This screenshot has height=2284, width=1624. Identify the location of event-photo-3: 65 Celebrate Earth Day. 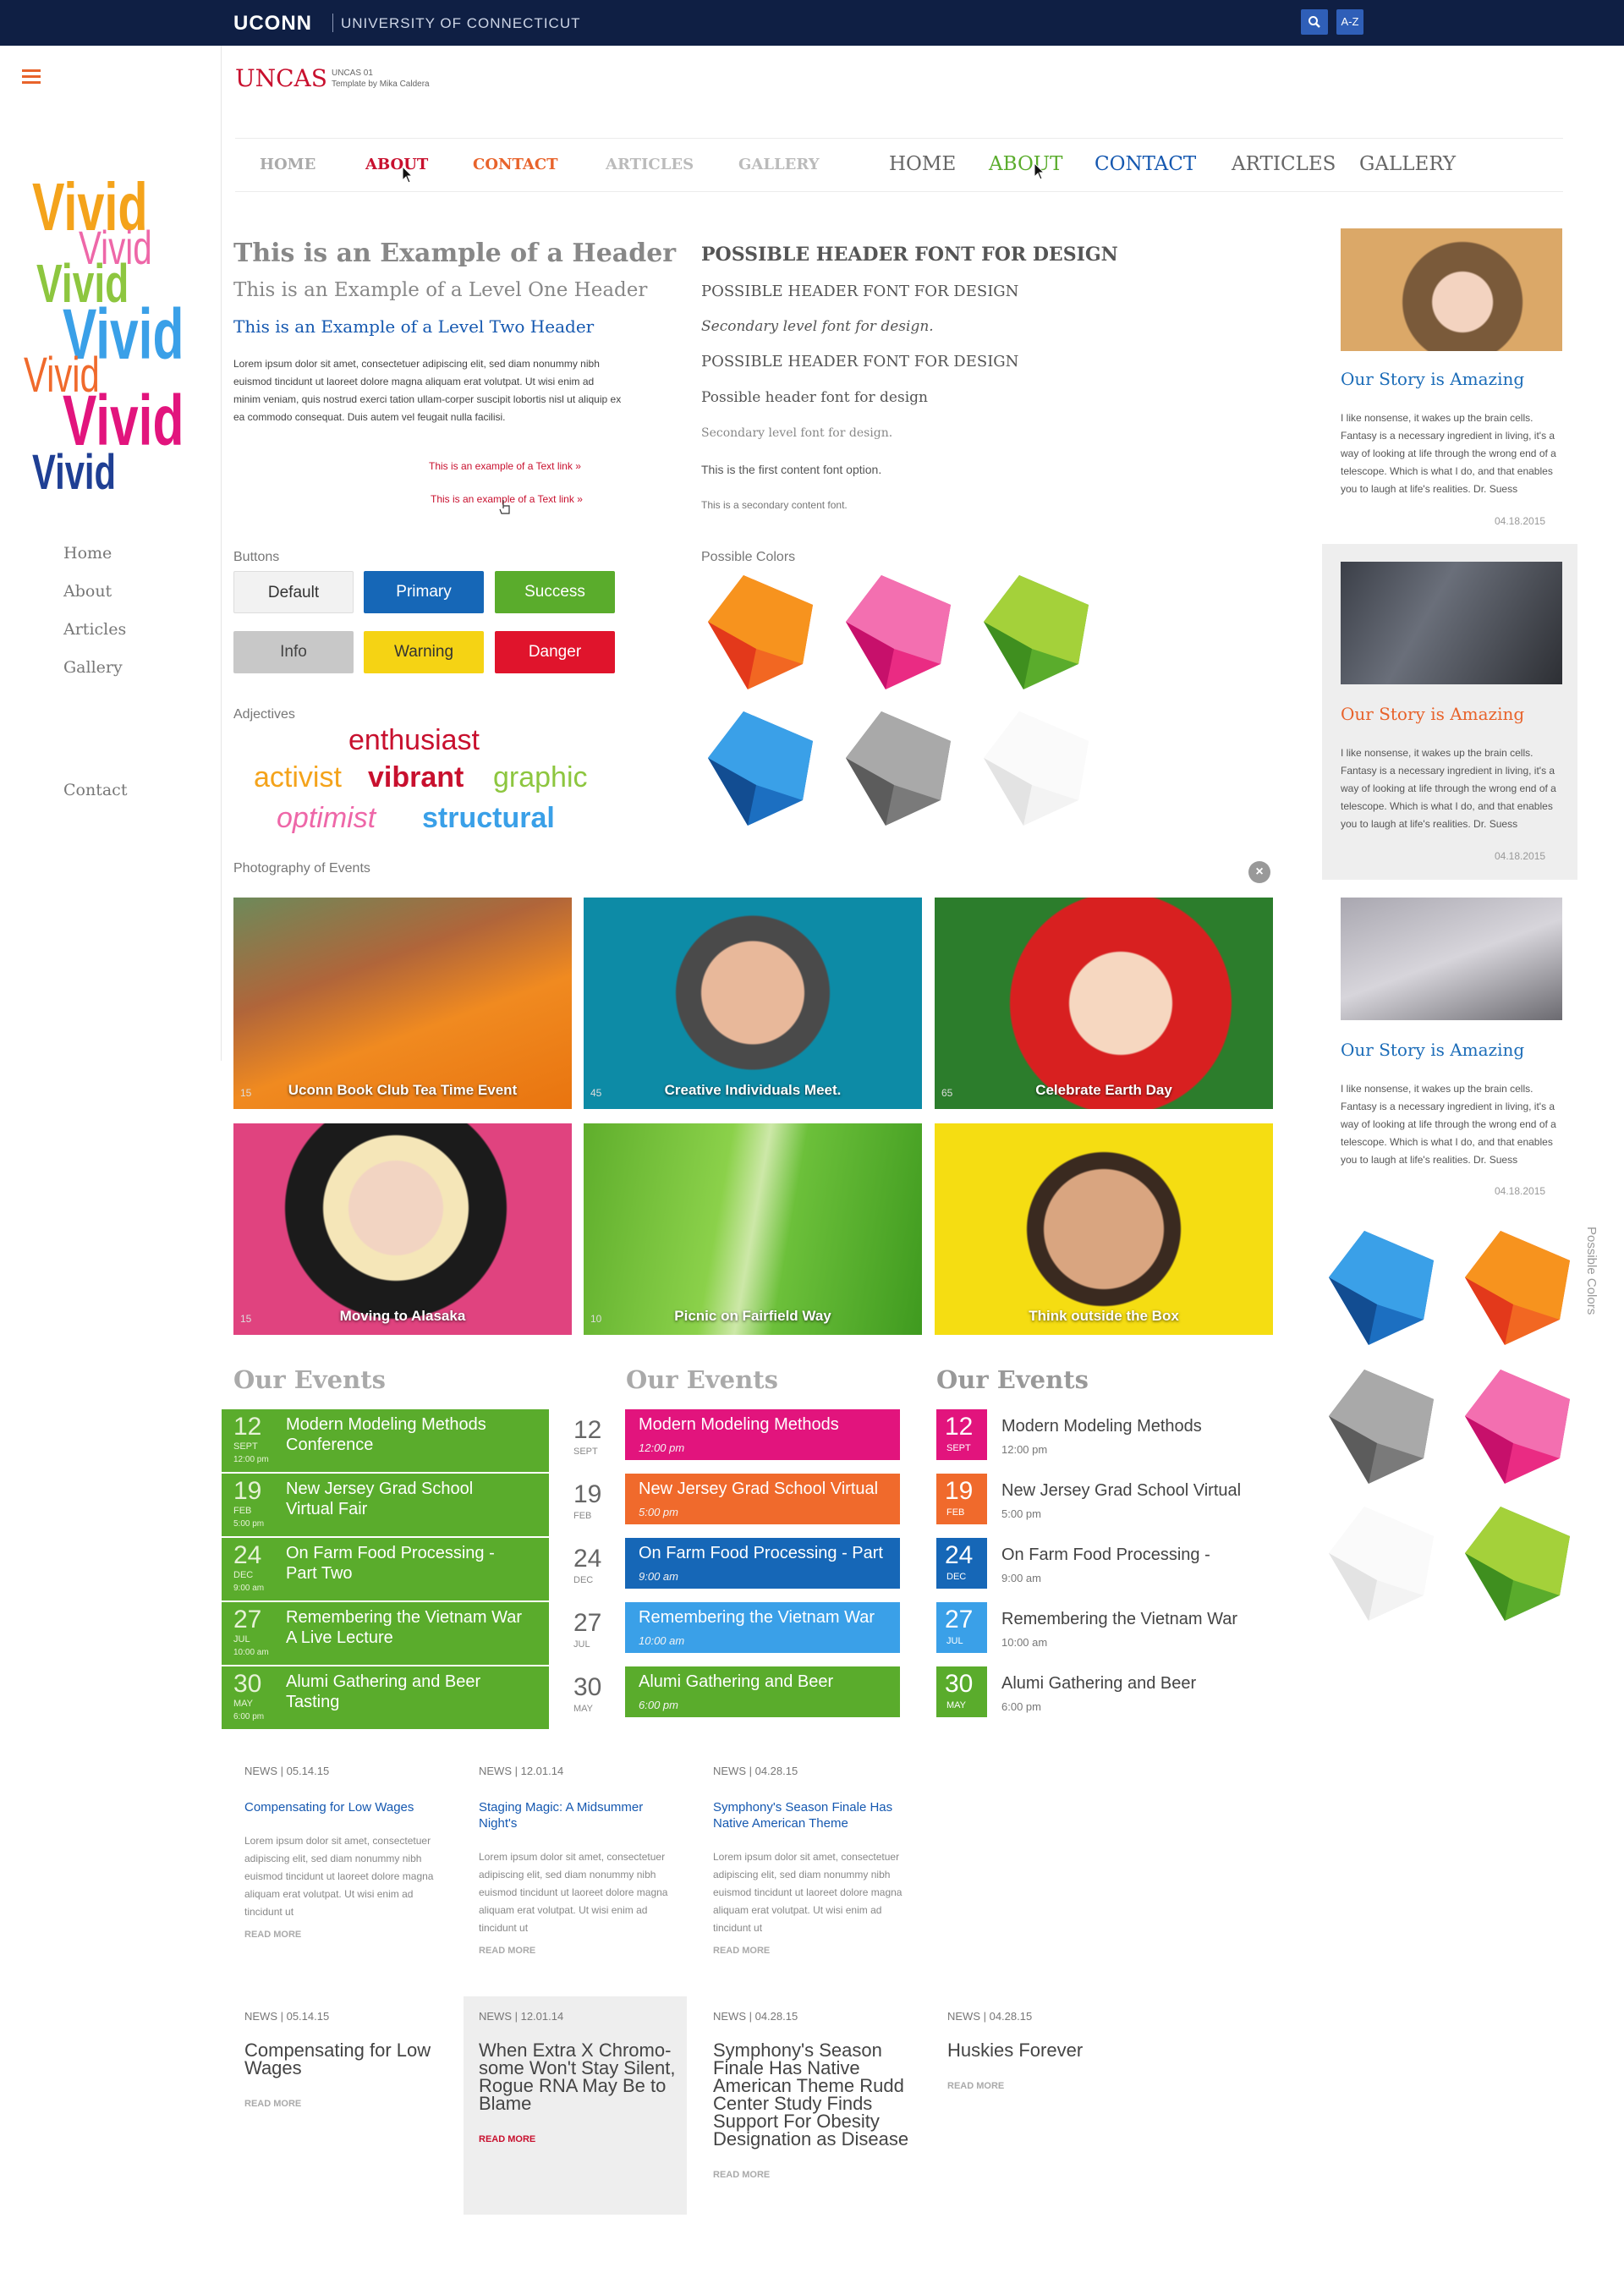
(1104, 1003).